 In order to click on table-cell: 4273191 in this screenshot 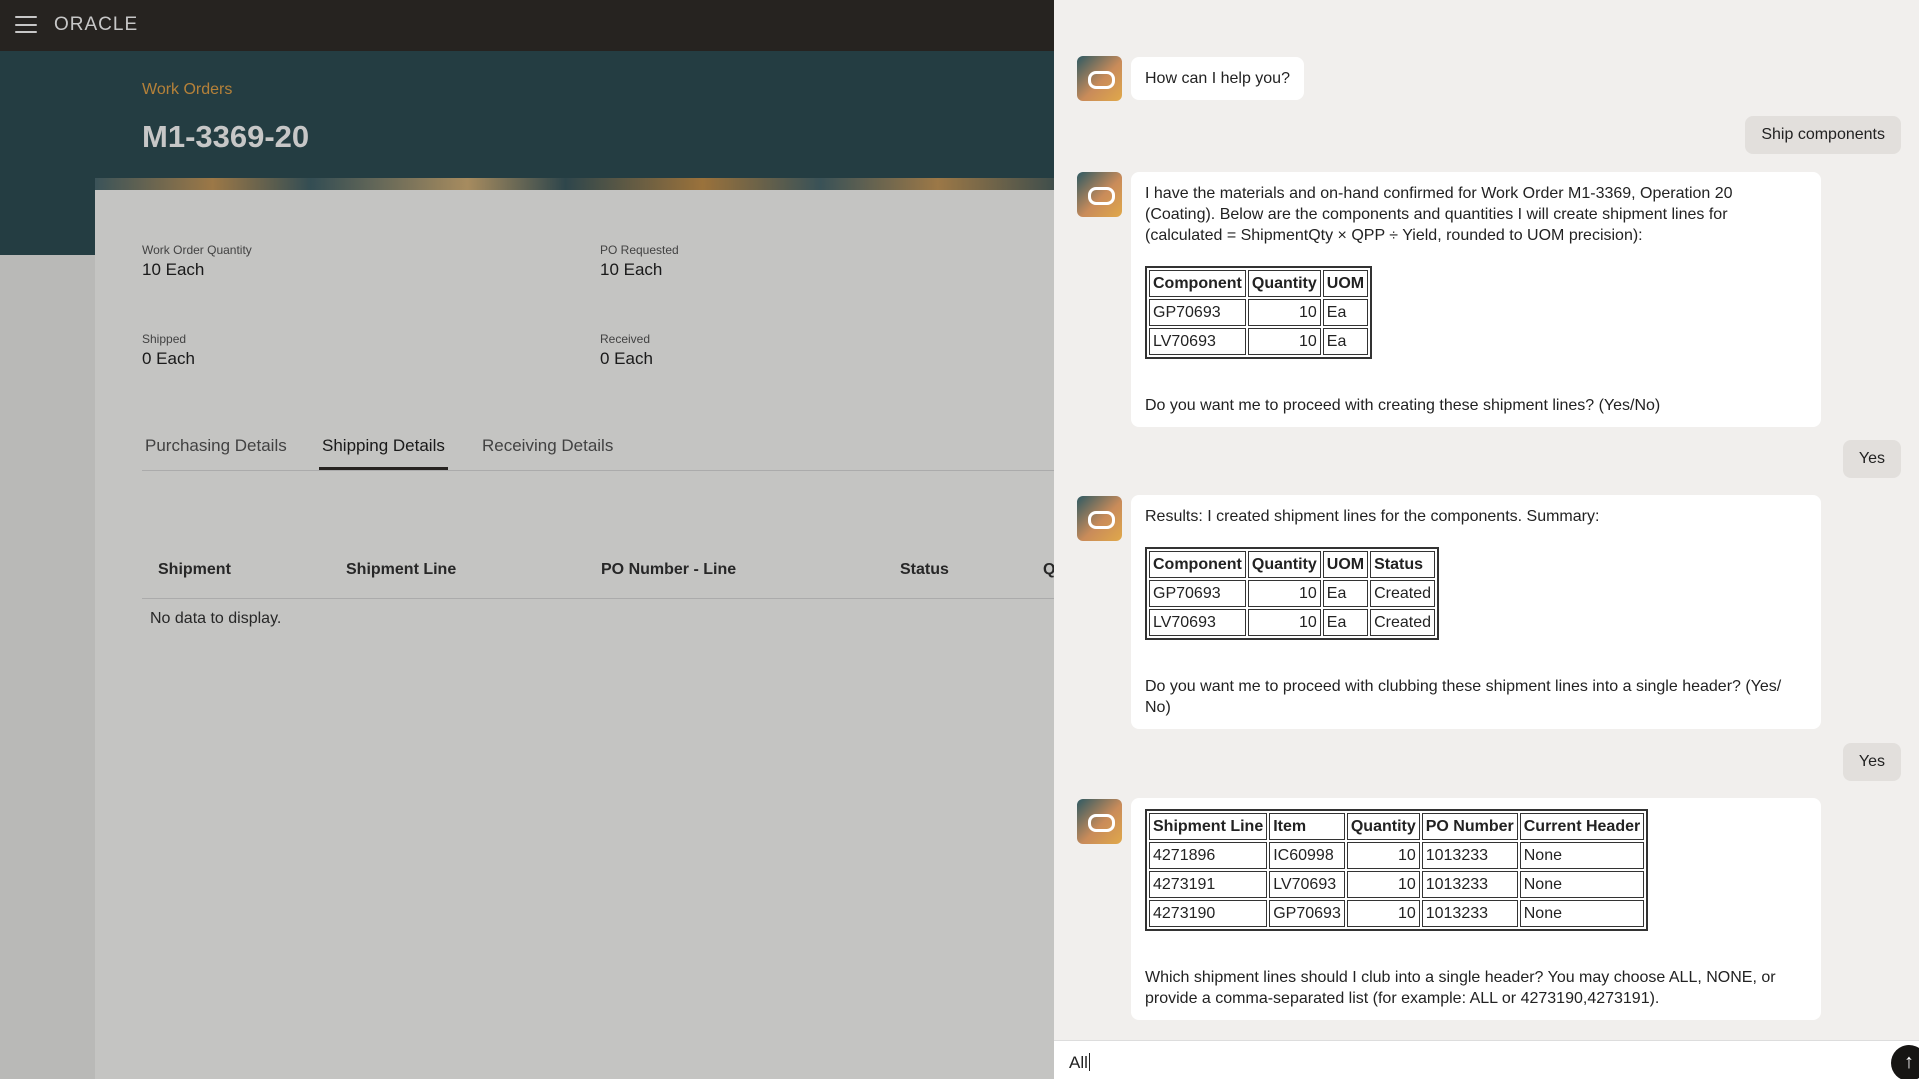, I will do `click(1208, 884)`.